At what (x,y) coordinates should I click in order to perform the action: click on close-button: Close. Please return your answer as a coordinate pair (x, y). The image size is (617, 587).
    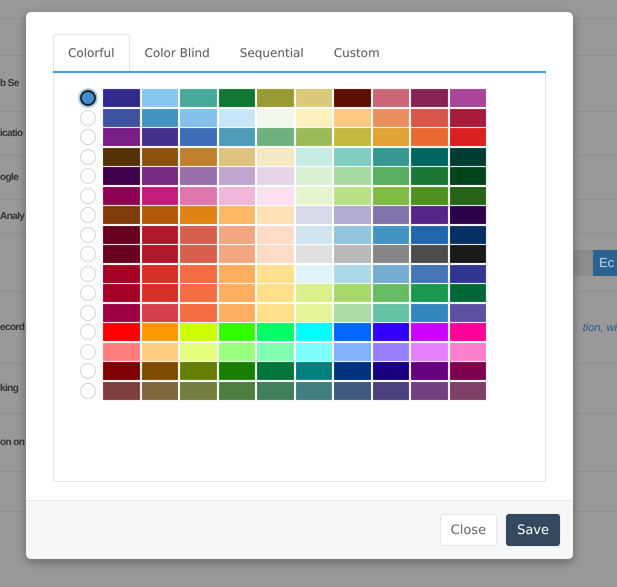
    Looking at the image, I should click on (469, 530).